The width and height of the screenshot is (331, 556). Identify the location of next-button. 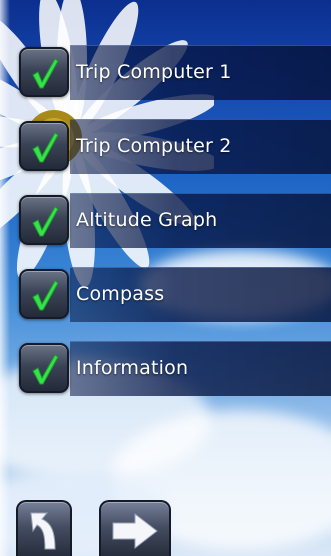
(135, 528).